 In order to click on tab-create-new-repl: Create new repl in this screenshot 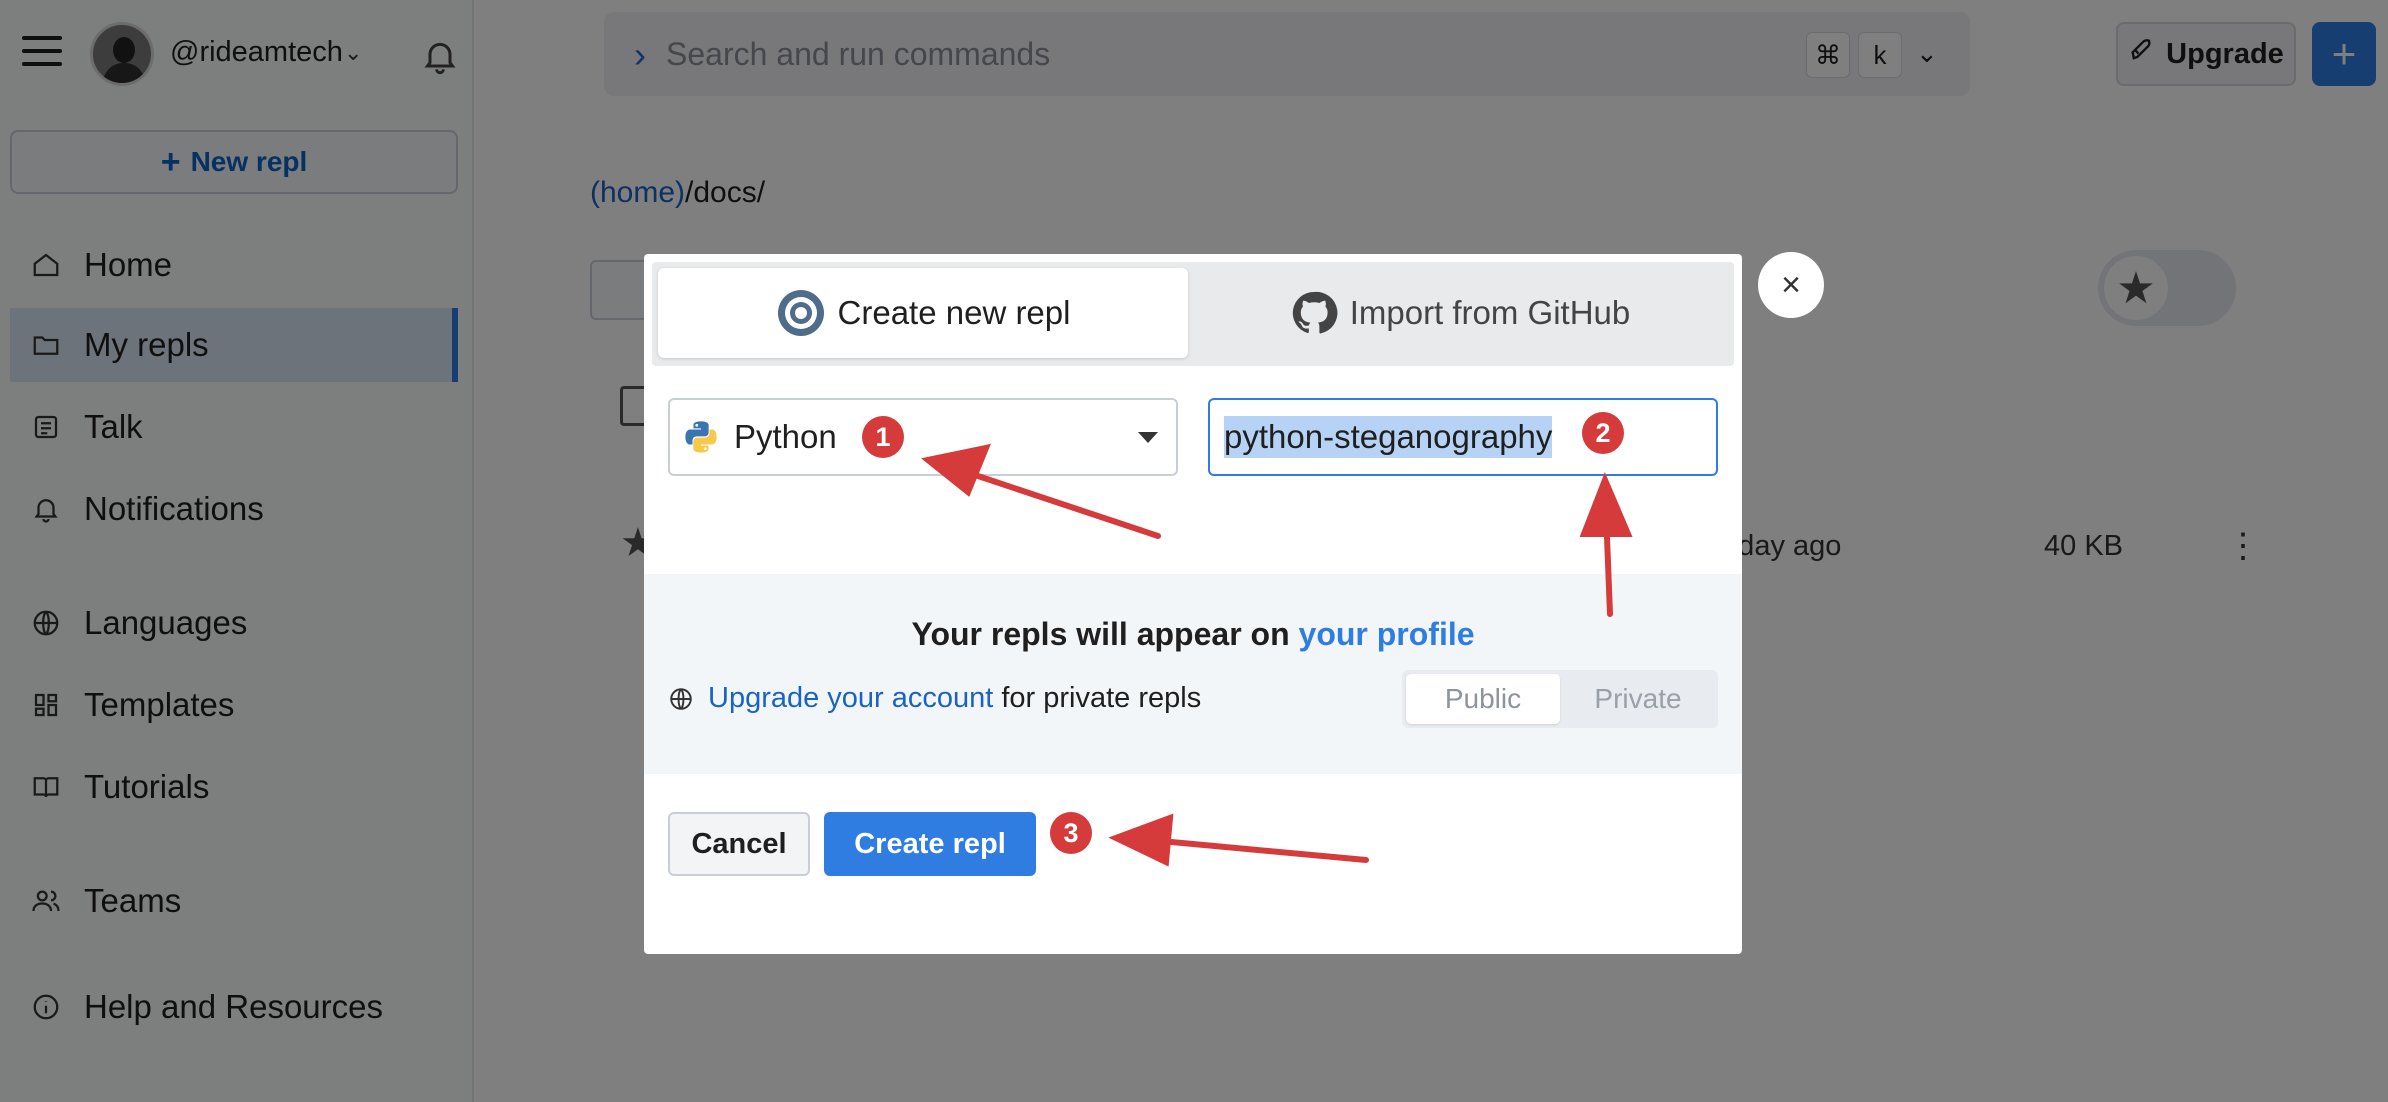, I will do `click(923, 313)`.